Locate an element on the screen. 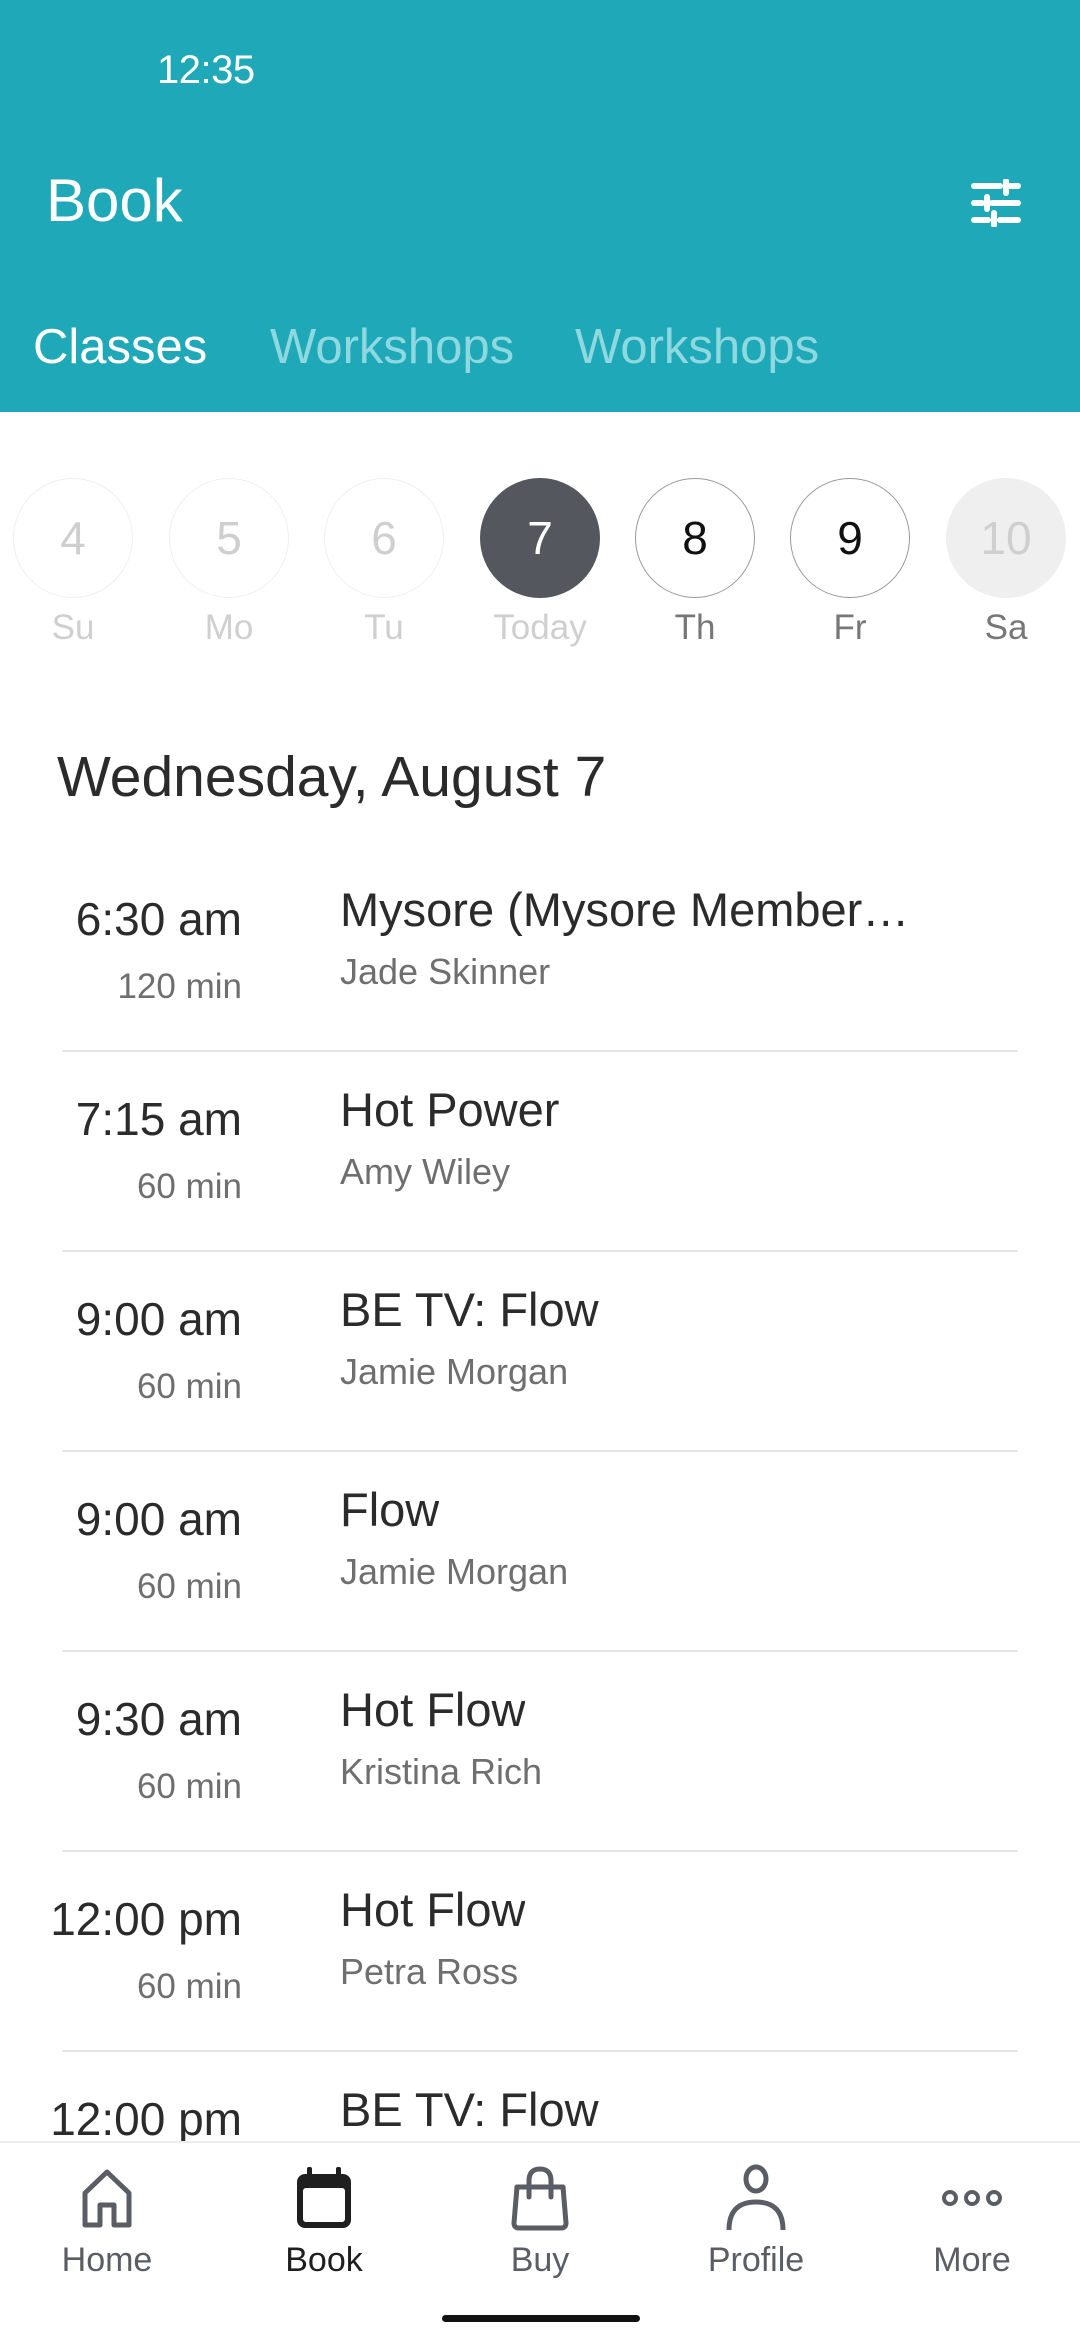  nav-buy: Buy is located at coordinates (540, 2228).